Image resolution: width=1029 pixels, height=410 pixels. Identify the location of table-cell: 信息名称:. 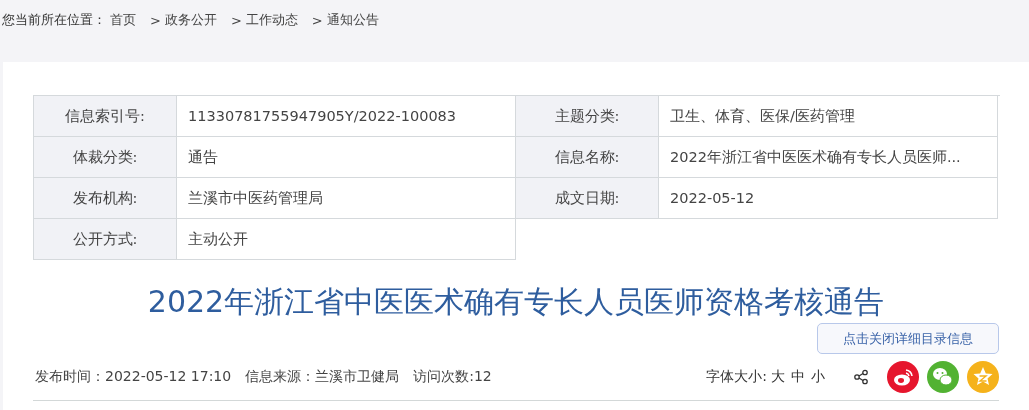
(587, 157).